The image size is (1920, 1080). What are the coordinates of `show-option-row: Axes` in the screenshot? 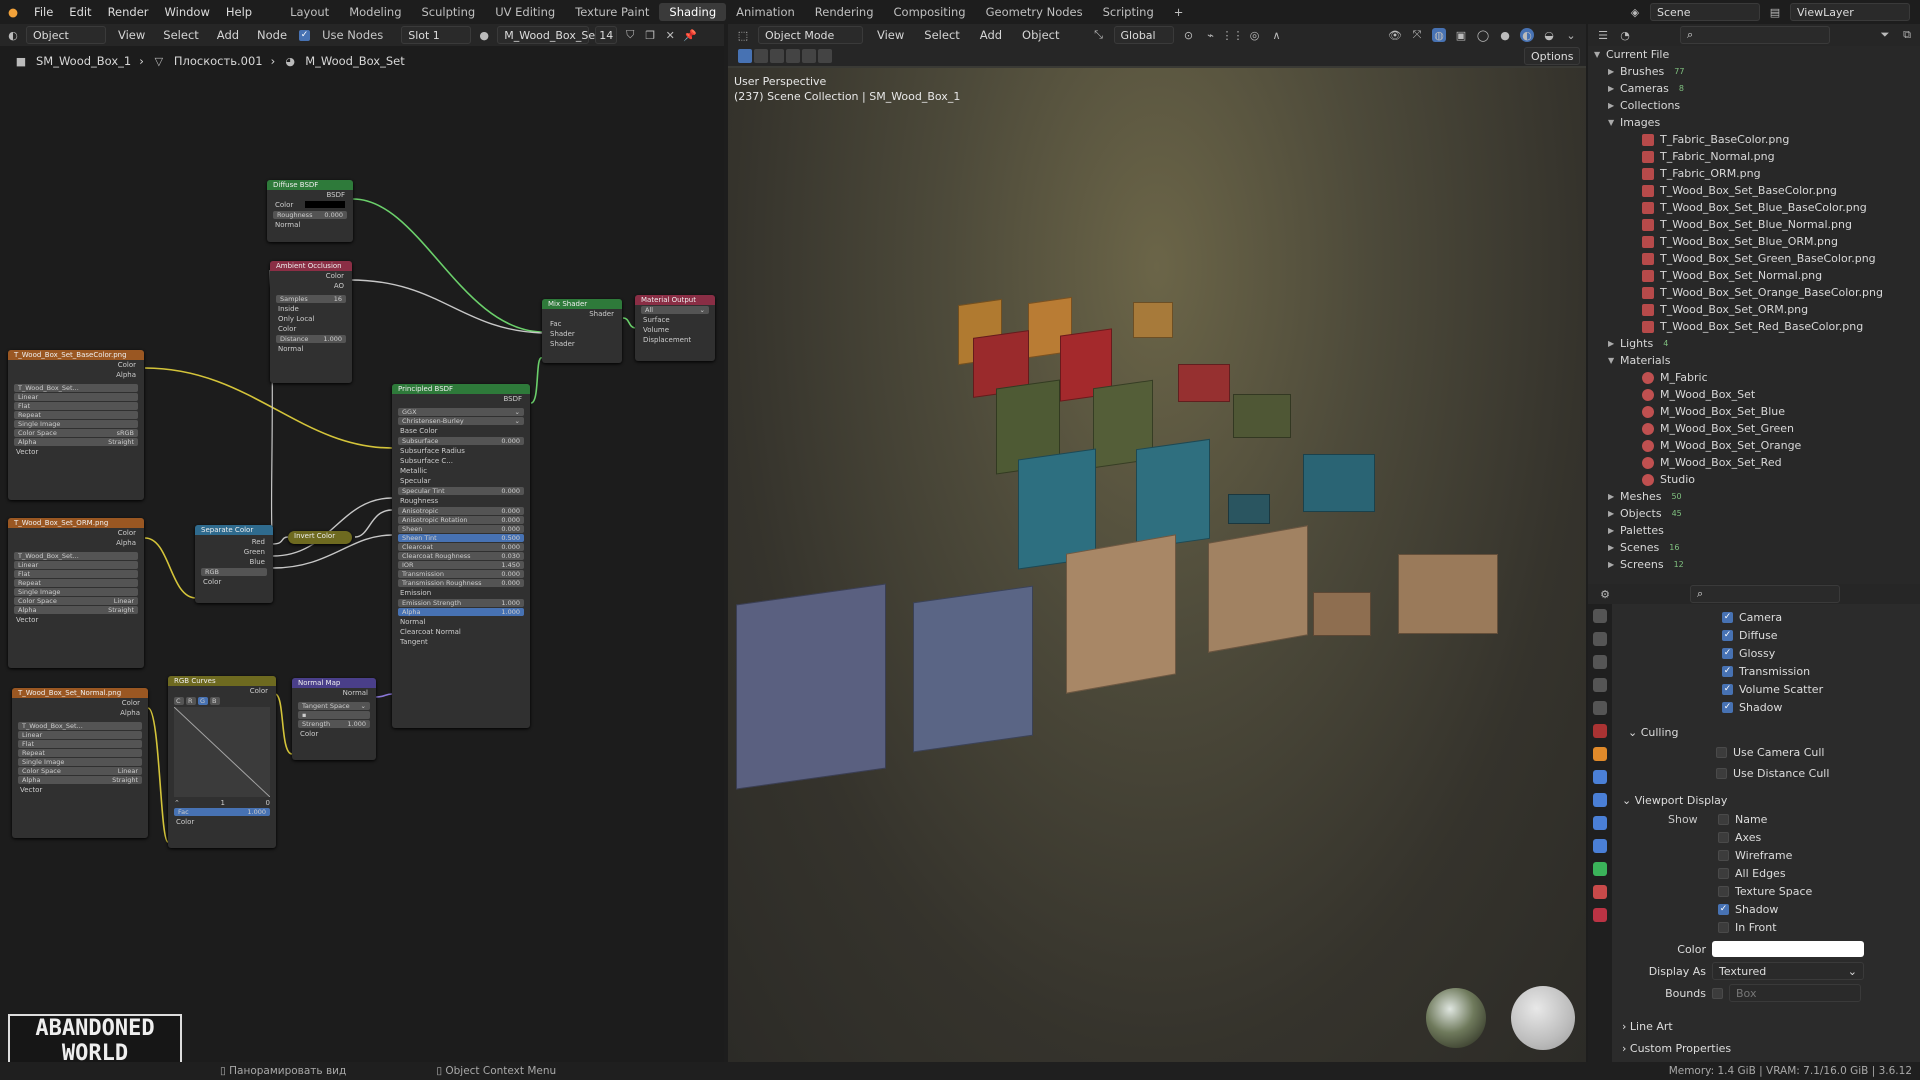 It's located at (1815, 837).